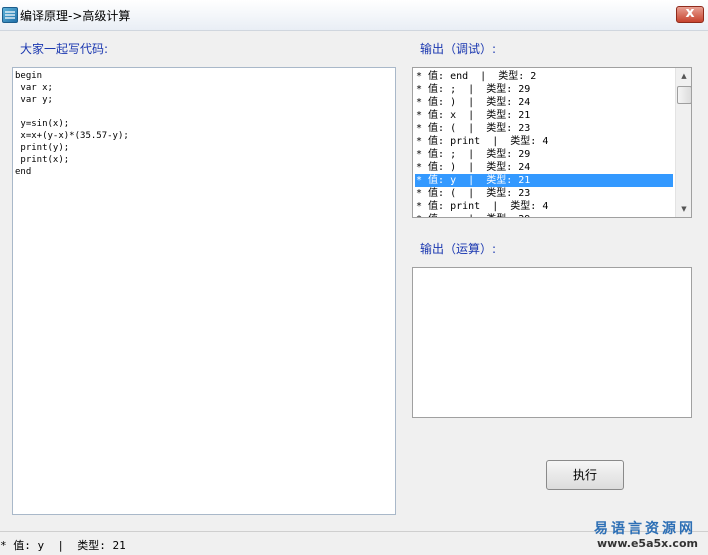 This screenshot has height=555, width=708. Describe the element at coordinates (42, 148) in the screenshot. I see `code-line: print(y);` at that location.